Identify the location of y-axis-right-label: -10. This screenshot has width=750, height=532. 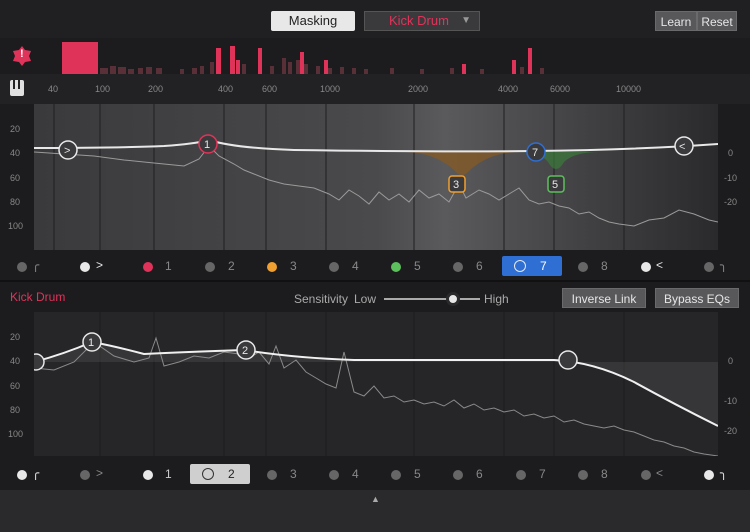
(731, 178).